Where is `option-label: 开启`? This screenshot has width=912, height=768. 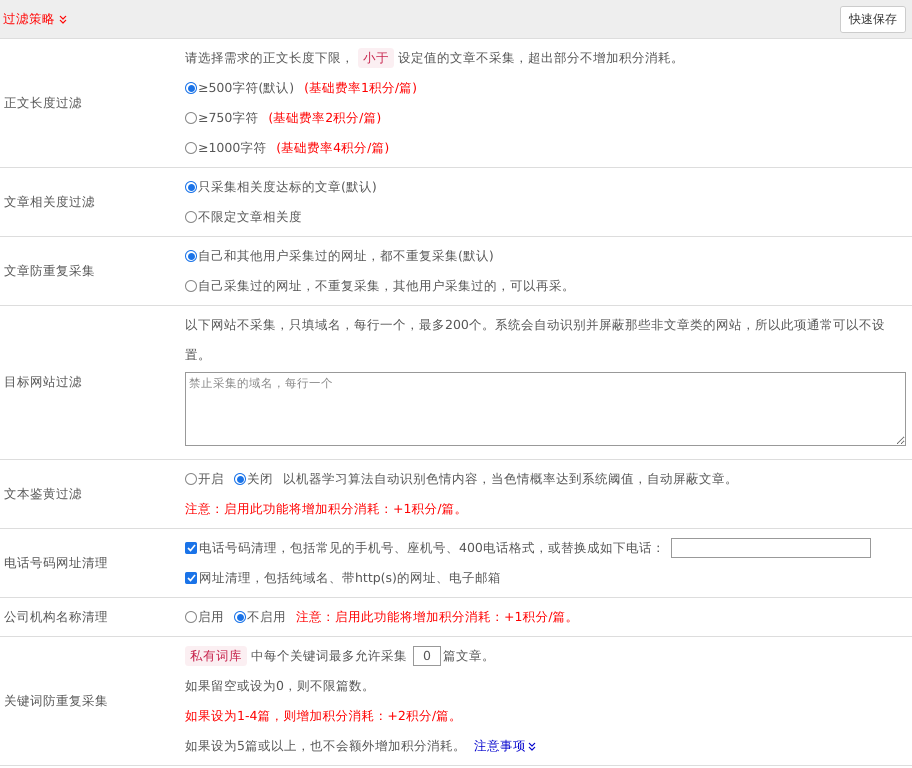
option-label: 开启 is located at coordinates (211, 479).